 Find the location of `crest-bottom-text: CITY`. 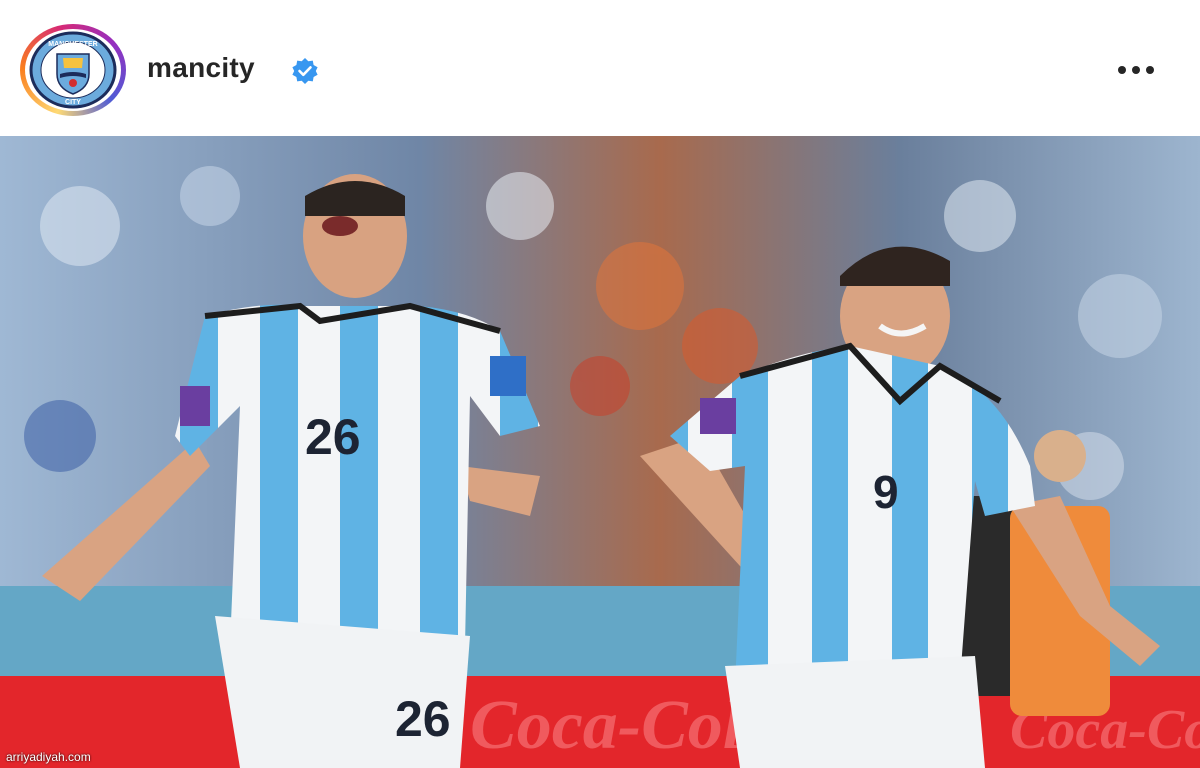

crest-bottom-text: CITY is located at coordinates (73, 102).